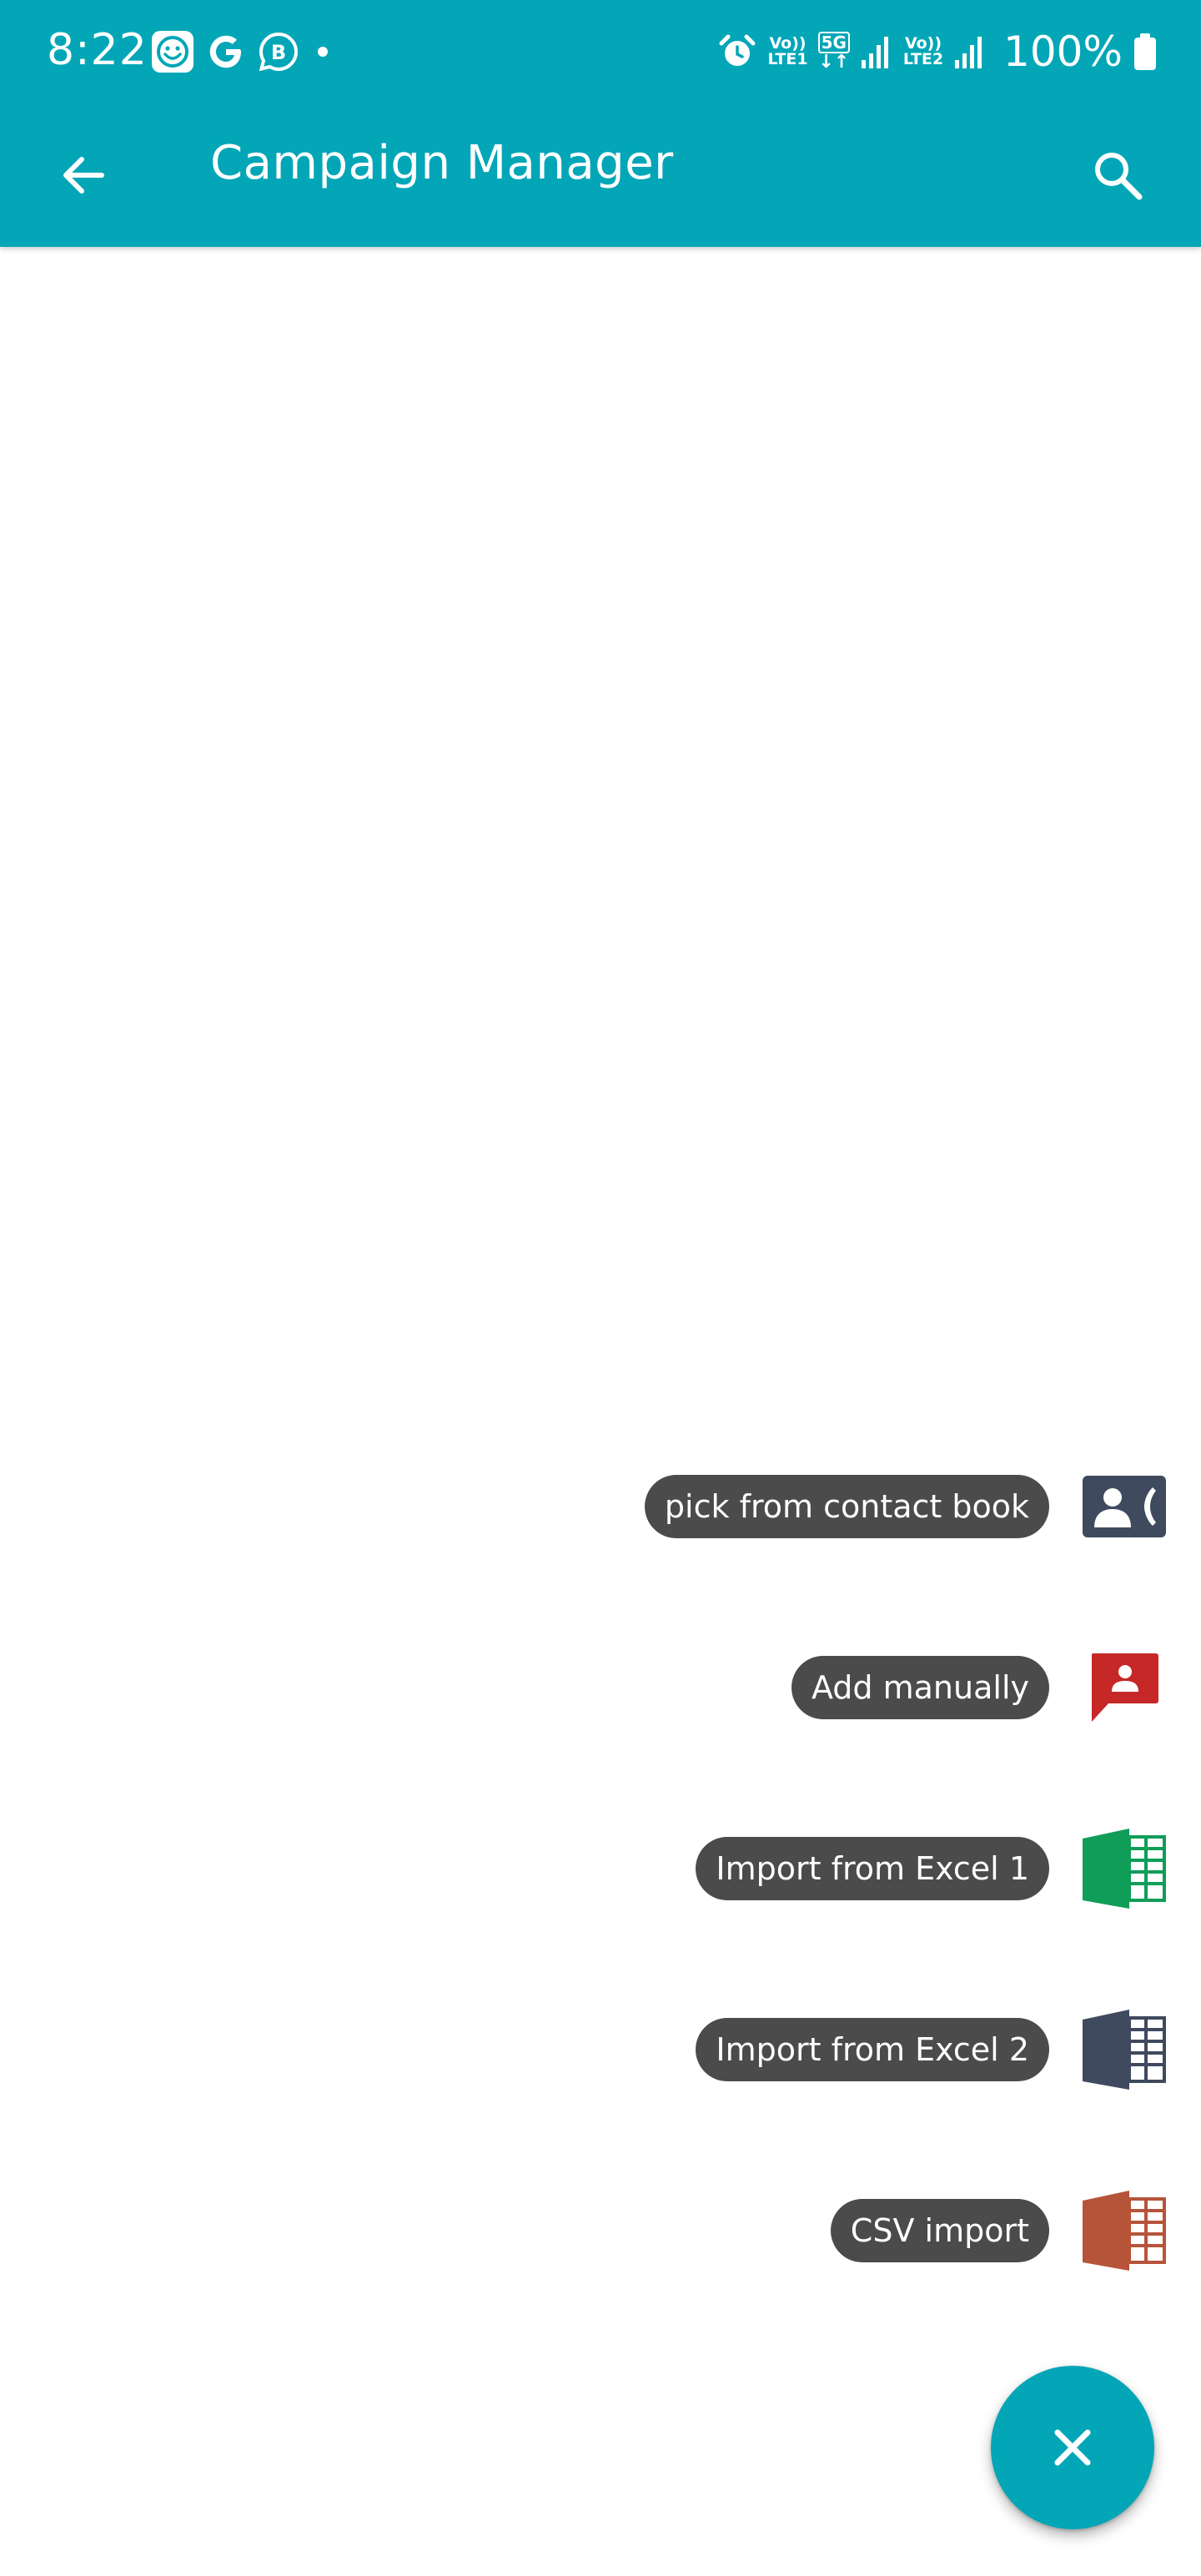 This screenshot has width=1201, height=2576. Describe the element at coordinates (601, 2049) in the screenshot. I see `speed-dial-item-excel-2: Import from Excel 2` at that location.